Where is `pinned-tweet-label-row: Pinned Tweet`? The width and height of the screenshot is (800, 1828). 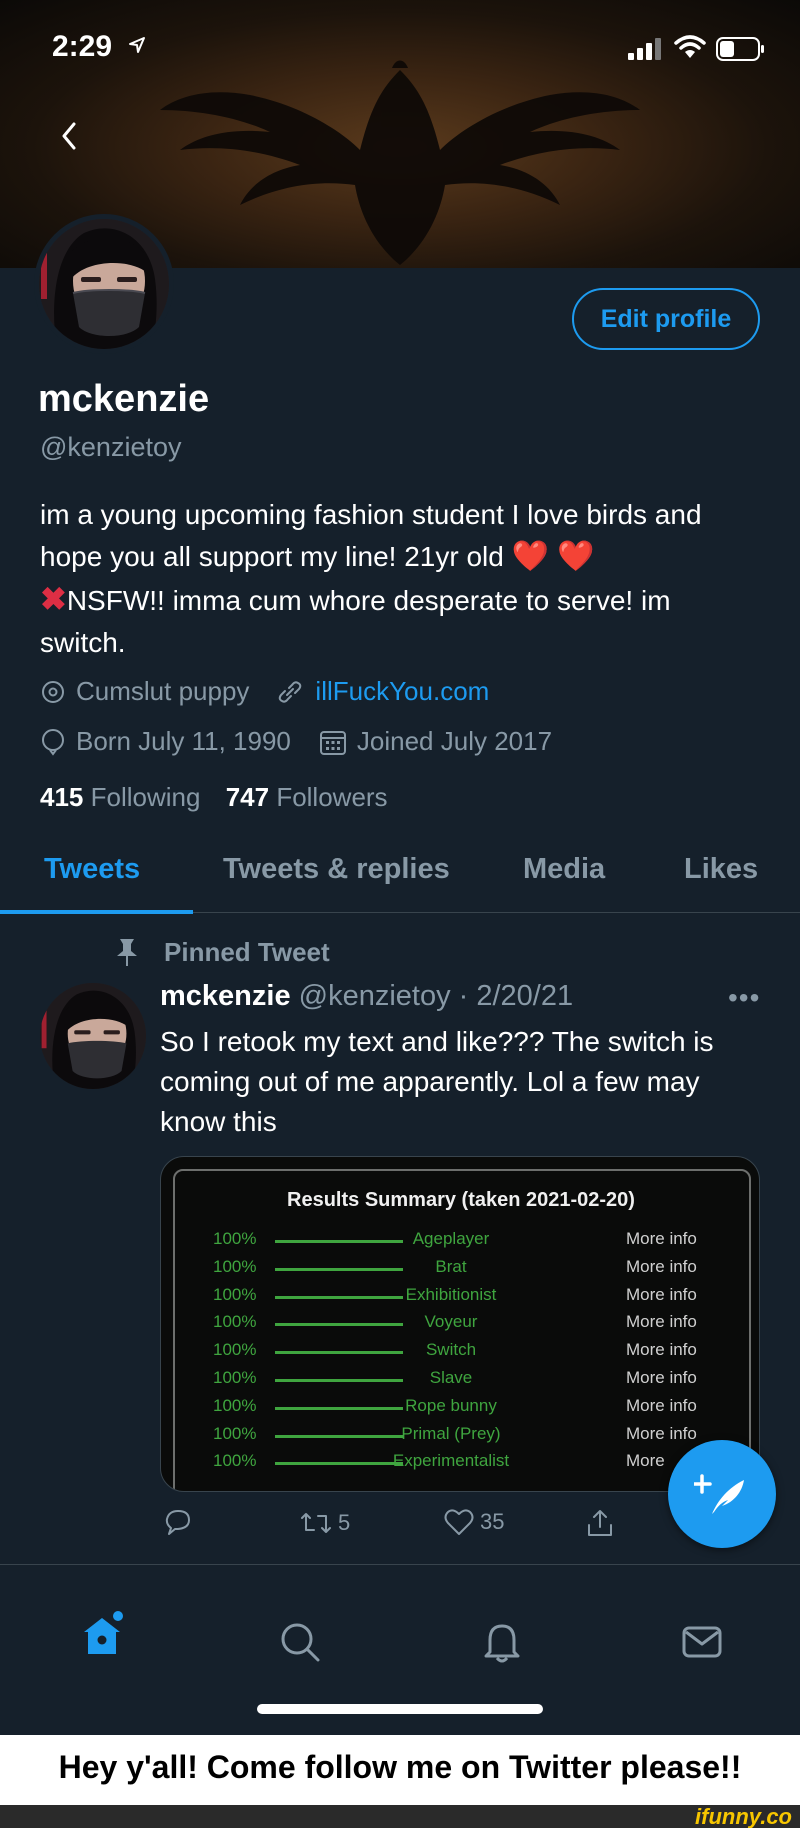 pinned-tweet-label-row: Pinned Tweet is located at coordinates (221, 952).